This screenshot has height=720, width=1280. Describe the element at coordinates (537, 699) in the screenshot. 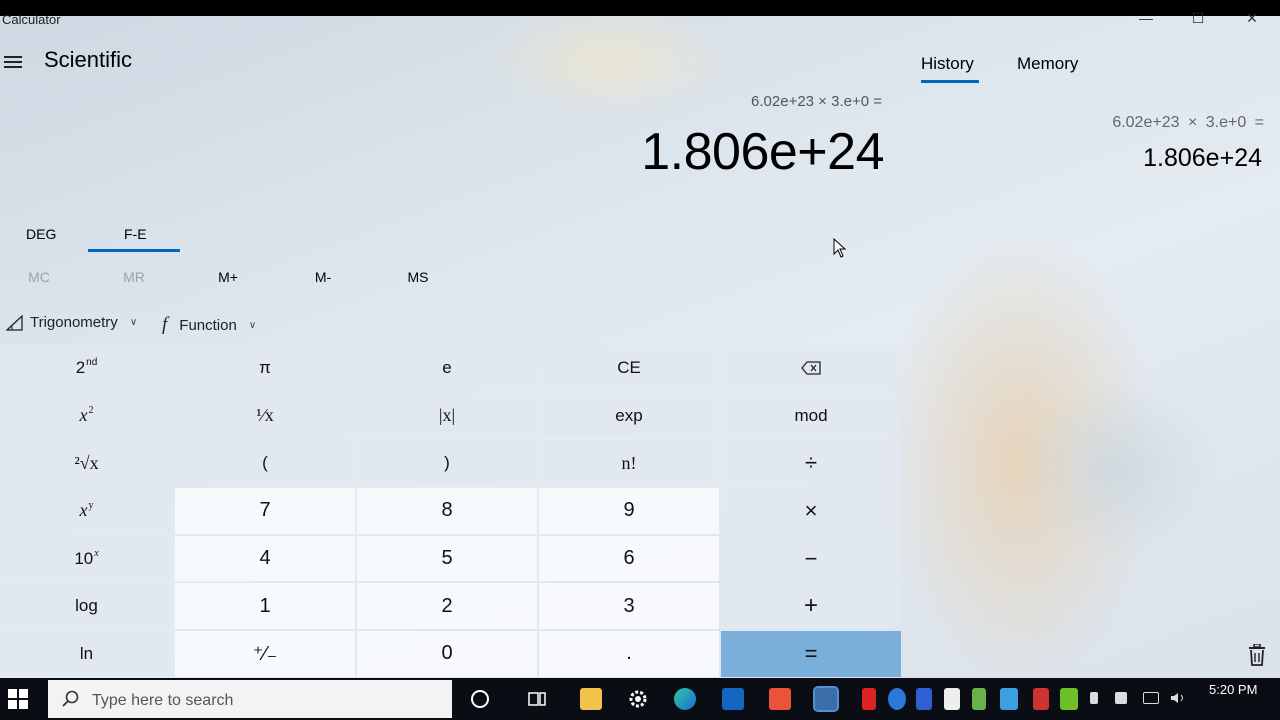

I see `task-view-icon` at that location.